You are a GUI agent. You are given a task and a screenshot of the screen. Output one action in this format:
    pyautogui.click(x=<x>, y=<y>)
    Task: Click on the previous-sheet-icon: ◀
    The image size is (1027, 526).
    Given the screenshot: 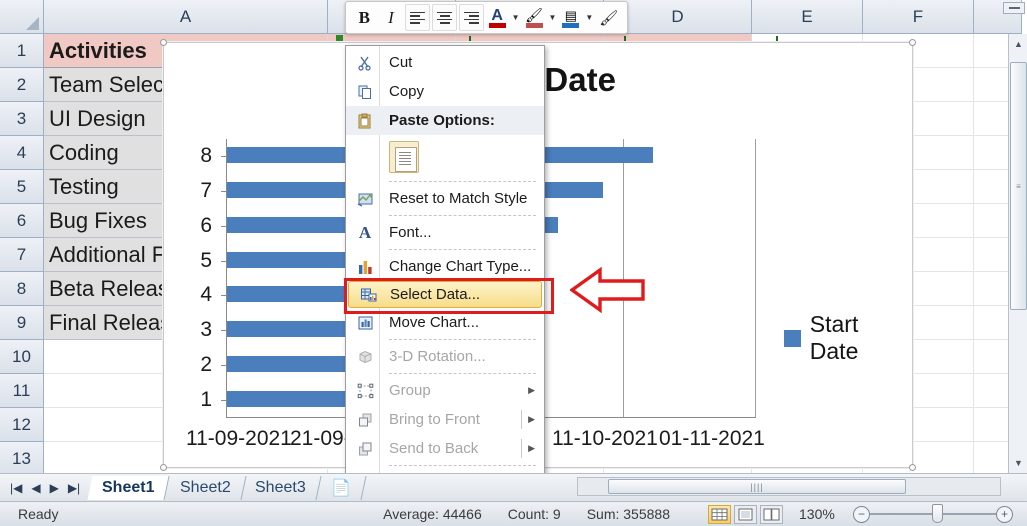 What is the action you would take?
    pyautogui.click(x=35, y=488)
    